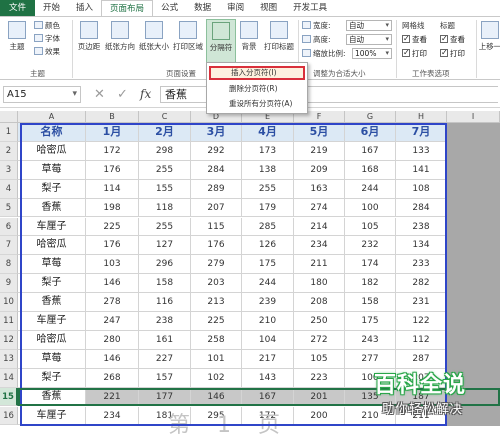 The height and width of the screenshot is (439, 500). What do you see at coordinates (370, 284) in the screenshot?
I see `table-cell: 182` at bounding box center [370, 284].